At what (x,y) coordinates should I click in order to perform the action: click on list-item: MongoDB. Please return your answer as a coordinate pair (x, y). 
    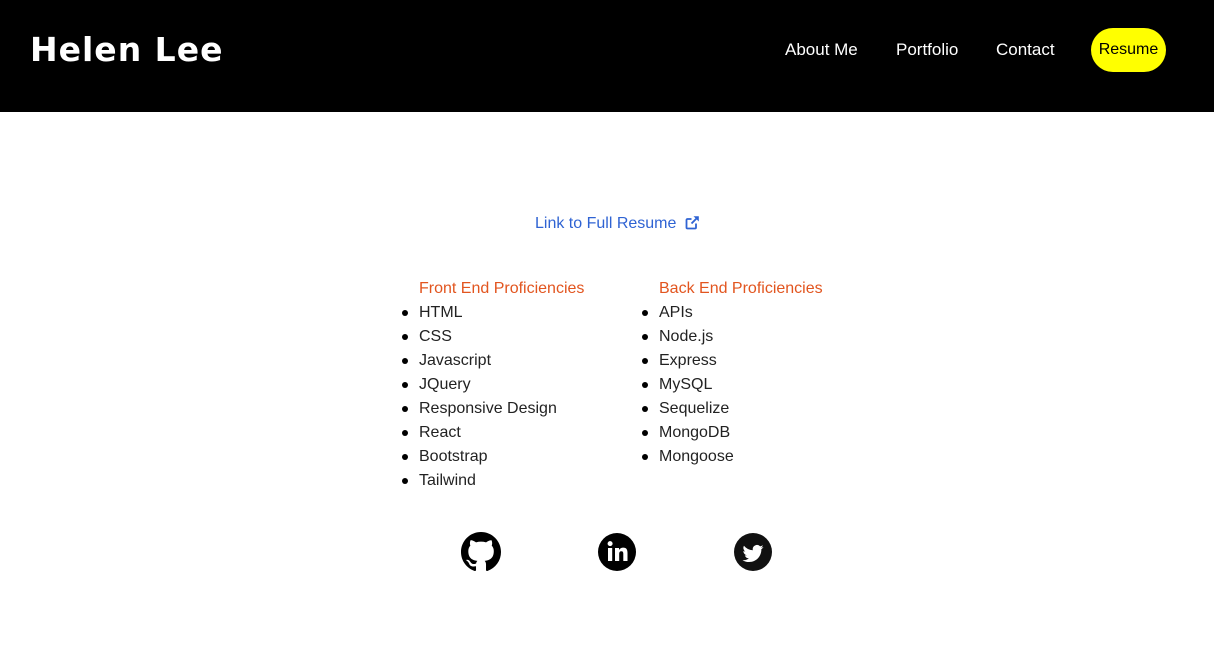
    Looking at the image, I should click on (732, 433).